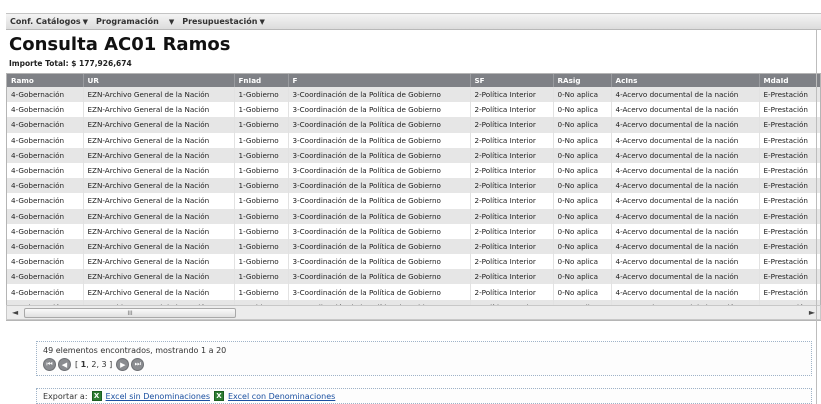  I want to click on menu-presupuestacion-label: Presupuestación, so click(220, 21).